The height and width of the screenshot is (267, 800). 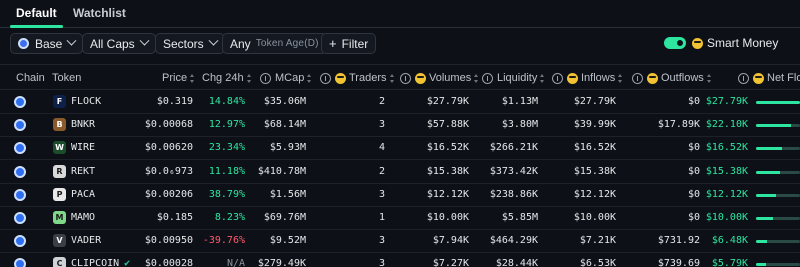 I want to click on add-filter-button: + Filter, so click(x=349, y=43).